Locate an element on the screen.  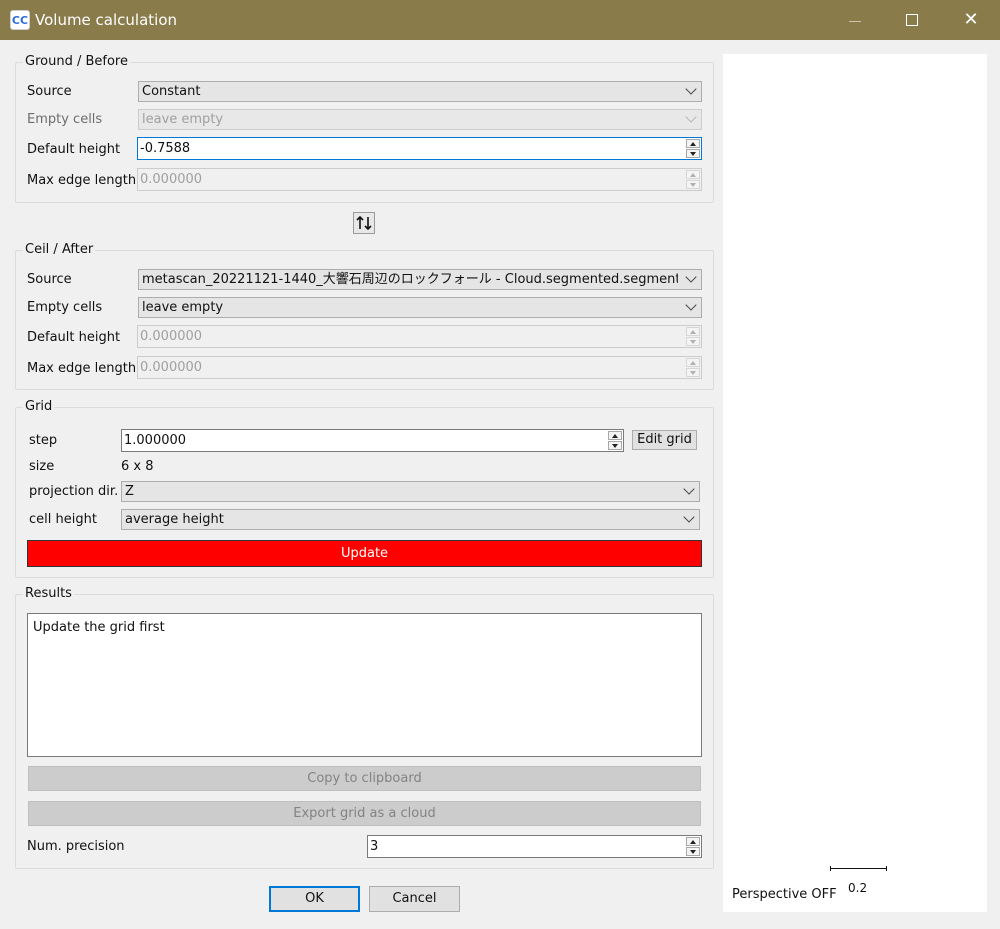
minimize-button is located at coordinates (855, 20).